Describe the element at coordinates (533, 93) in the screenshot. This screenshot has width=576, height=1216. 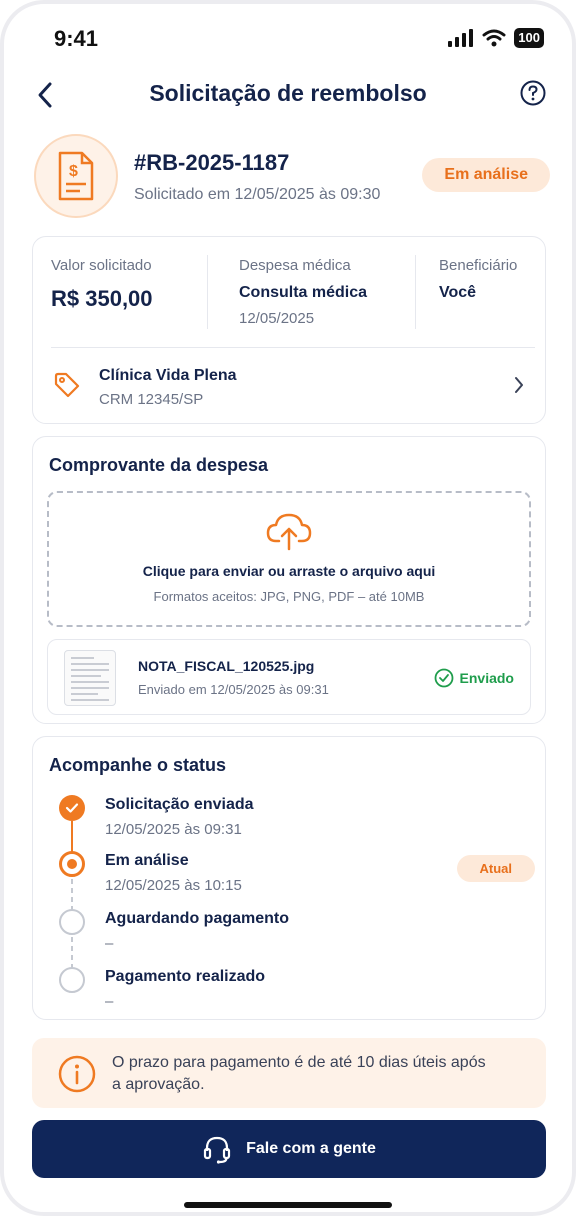
I see `help-circle-icon` at that location.